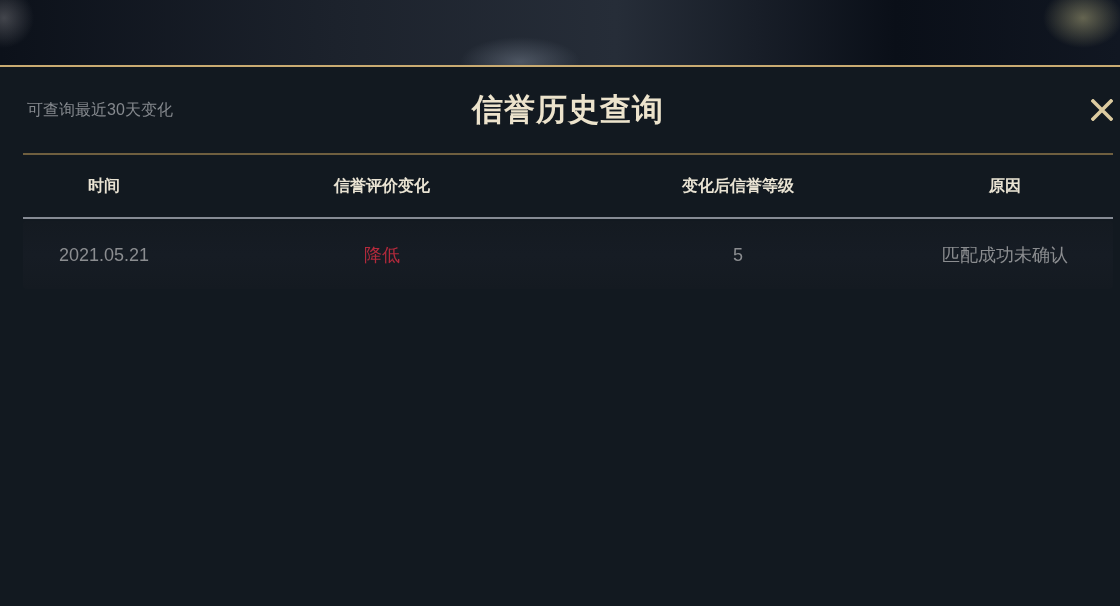 This screenshot has height=606, width=1120. What do you see at coordinates (382, 185) in the screenshot?
I see `column-header: 信誉评价变化` at bounding box center [382, 185].